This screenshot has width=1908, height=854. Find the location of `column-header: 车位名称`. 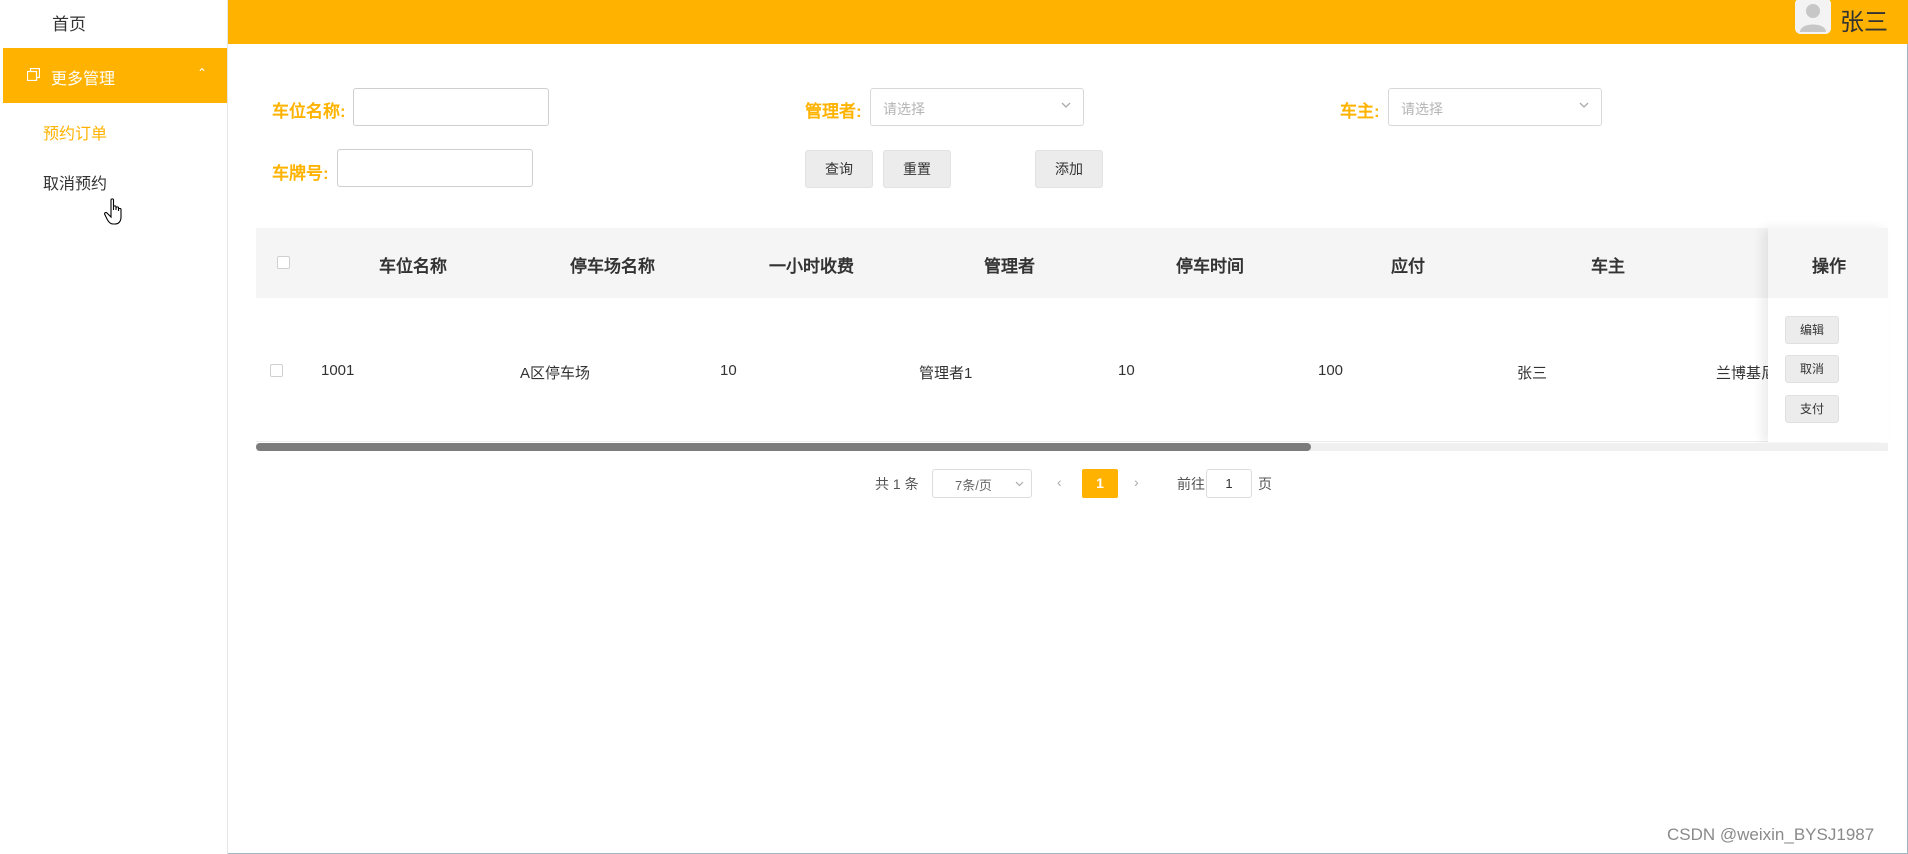

column-header: 车位名称 is located at coordinates (413, 264).